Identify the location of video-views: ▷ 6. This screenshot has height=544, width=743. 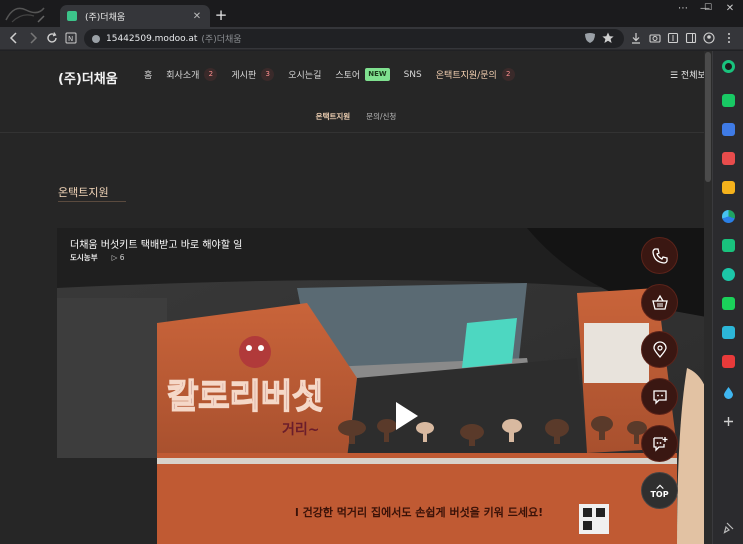
(118, 257).